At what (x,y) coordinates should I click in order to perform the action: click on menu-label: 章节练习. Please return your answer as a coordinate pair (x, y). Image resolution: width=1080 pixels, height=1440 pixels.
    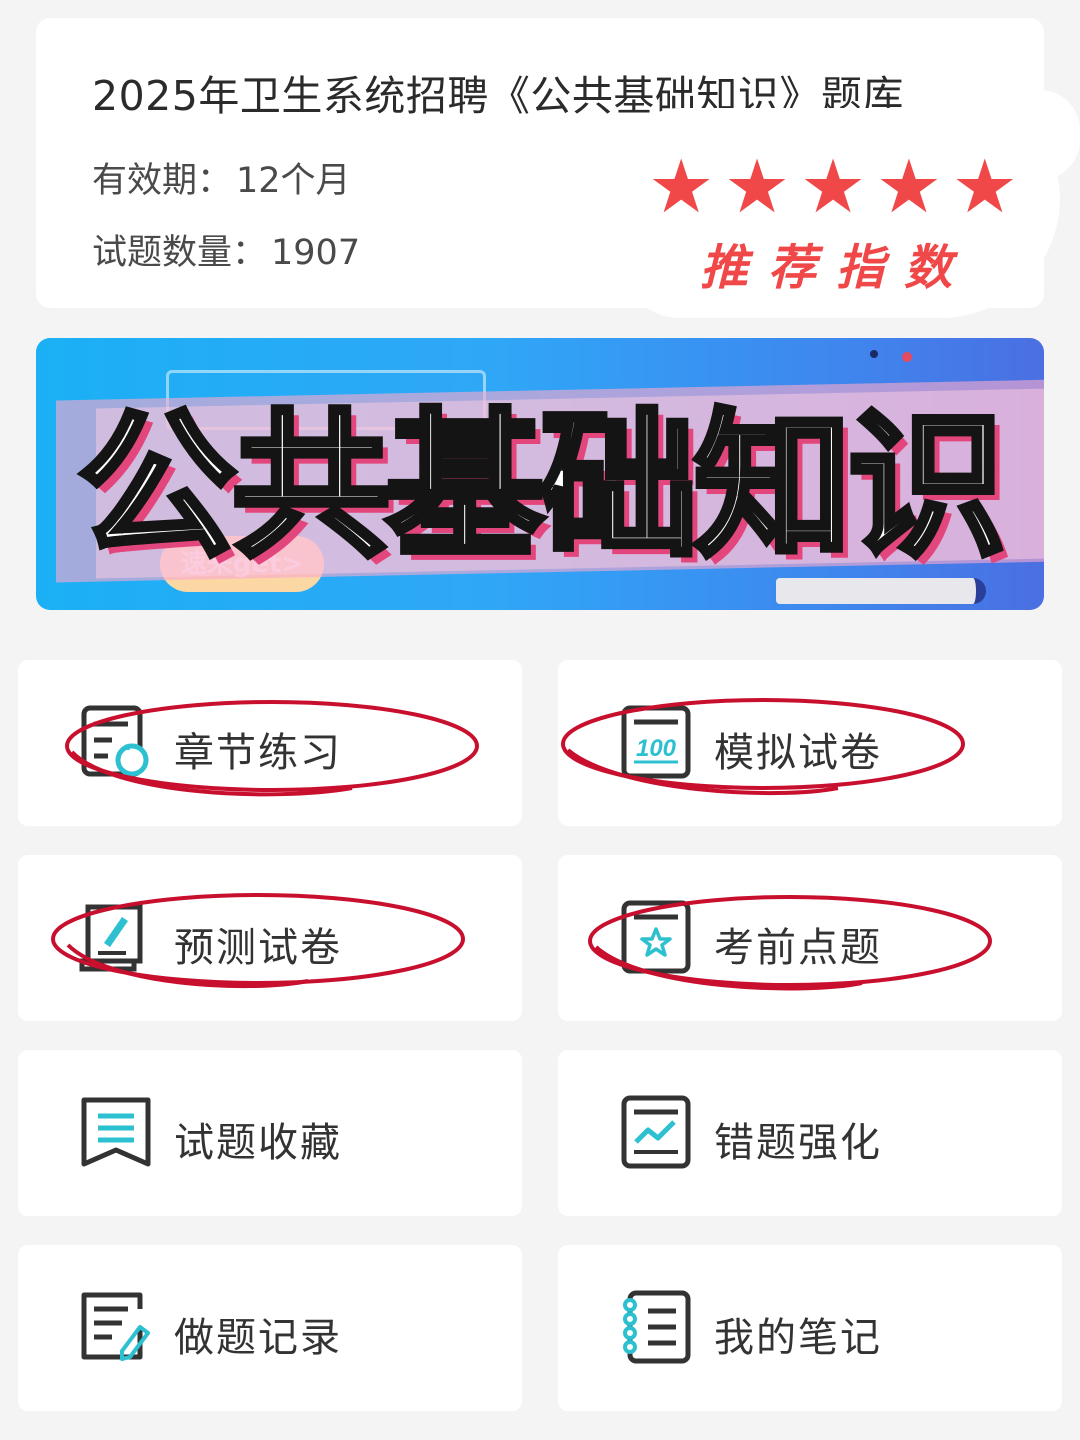
    Looking at the image, I should click on (258, 753).